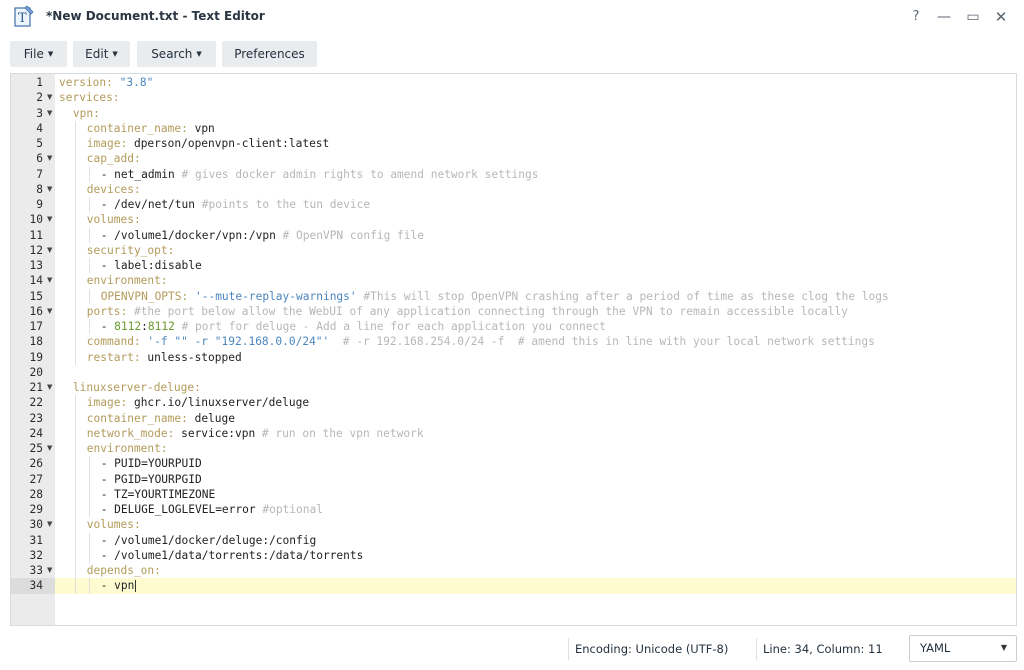 Image resolution: width=1024 pixels, height=670 pixels. What do you see at coordinates (36, 311) in the screenshot?
I see `line-number: 16` at bounding box center [36, 311].